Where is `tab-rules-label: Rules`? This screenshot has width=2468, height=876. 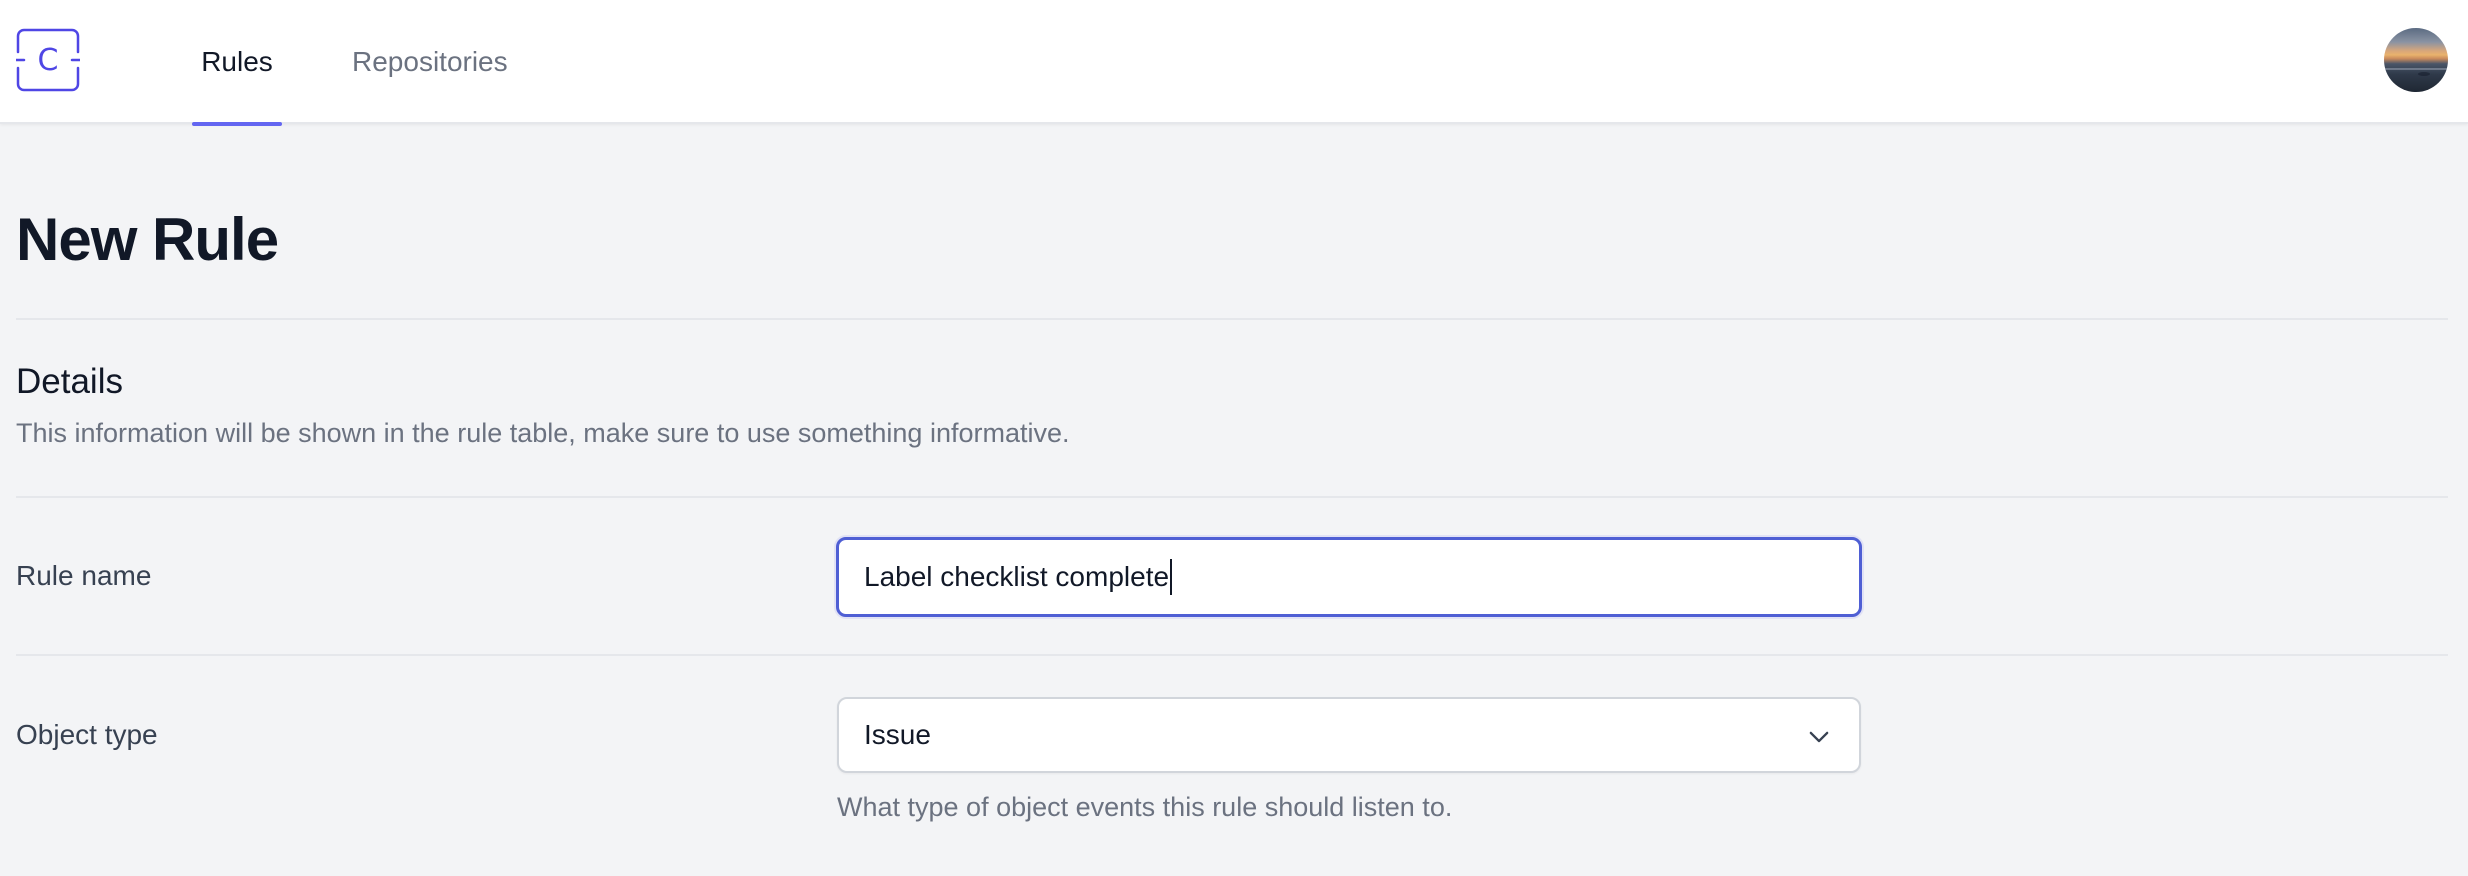 tab-rules-label: Rules is located at coordinates (237, 61).